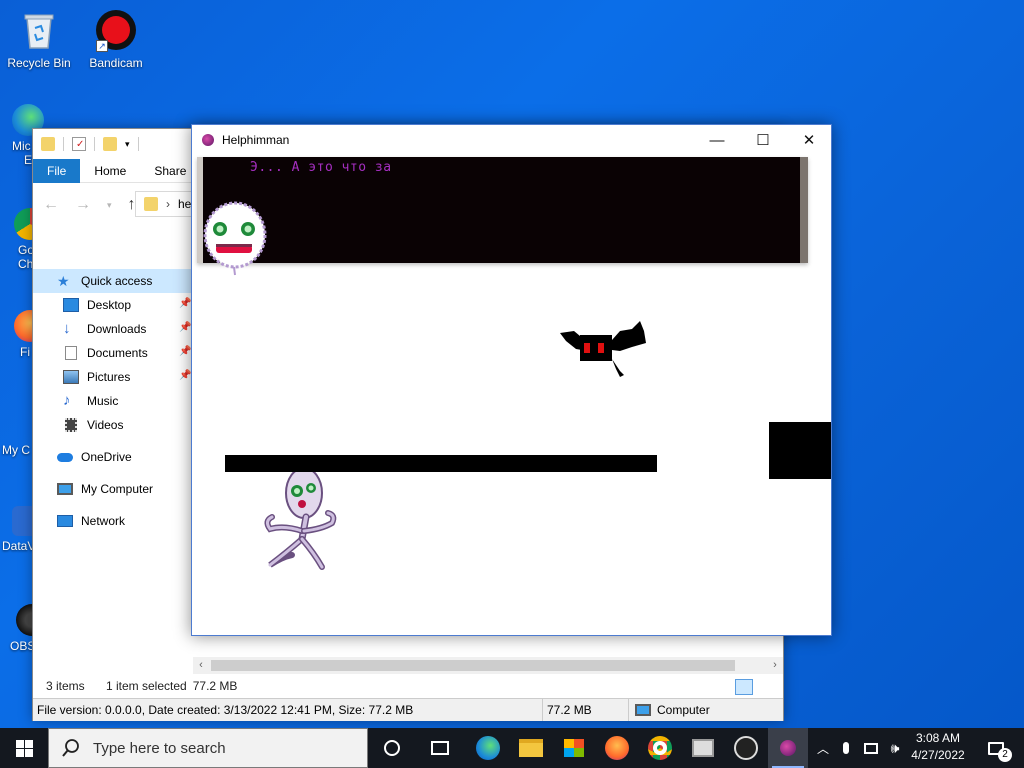 The height and width of the screenshot is (768, 1024). I want to click on location-label: Computer, so click(683, 710).